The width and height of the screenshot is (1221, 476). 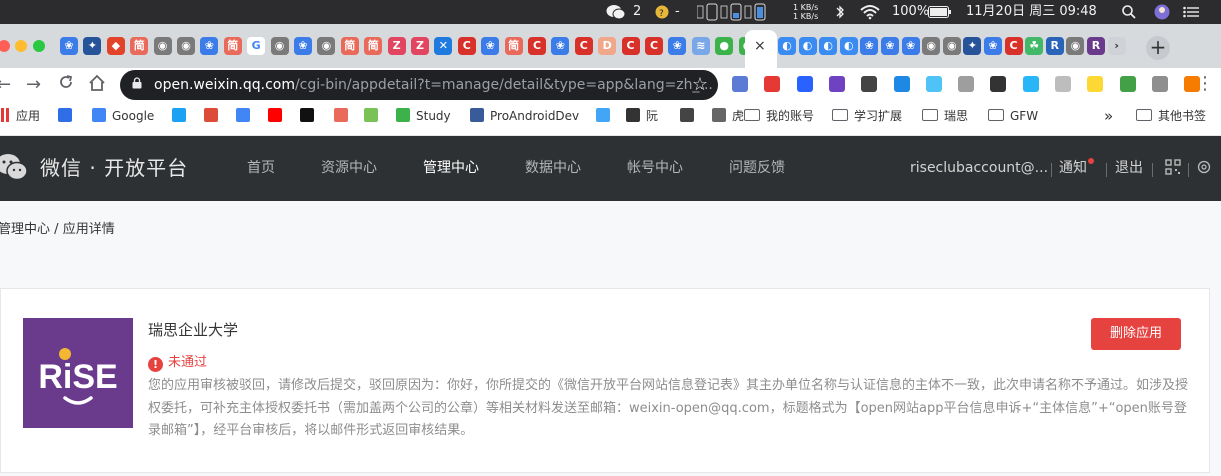 I want to click on bookmark-item: 瑞思, so click(x=945, y=116).